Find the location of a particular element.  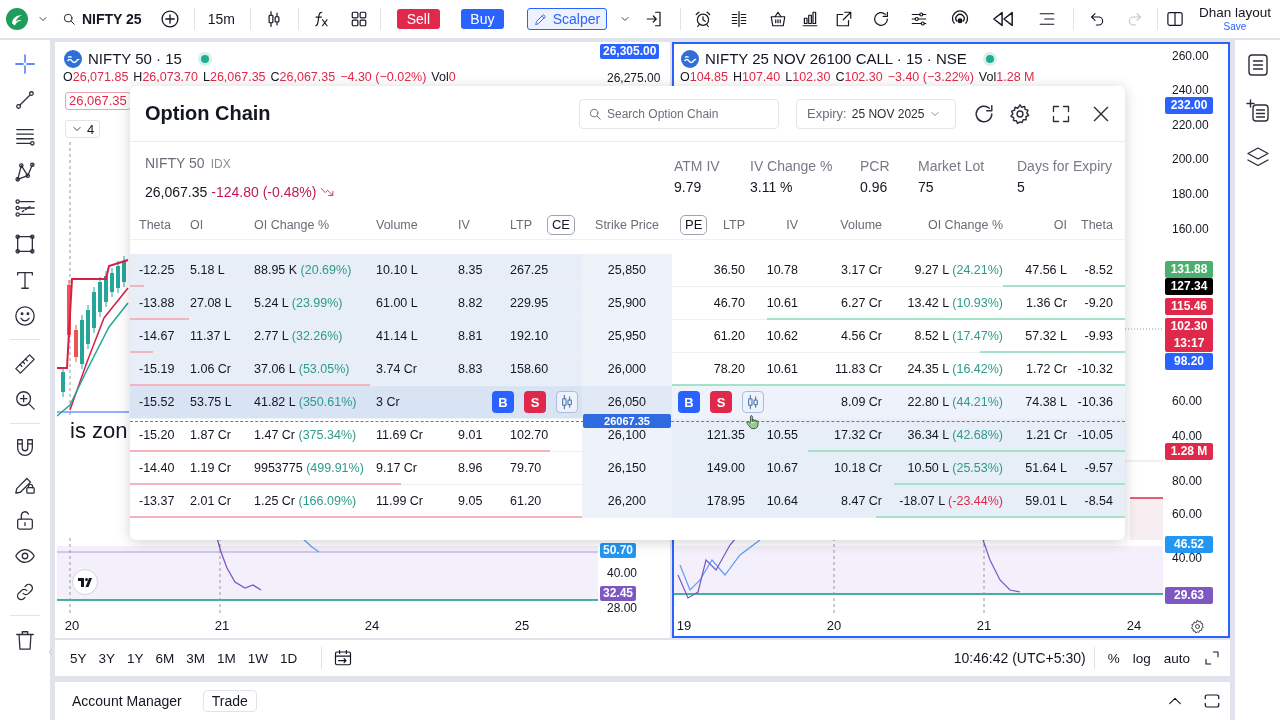

zoom-in-icon is located at coordinates (25, 400).